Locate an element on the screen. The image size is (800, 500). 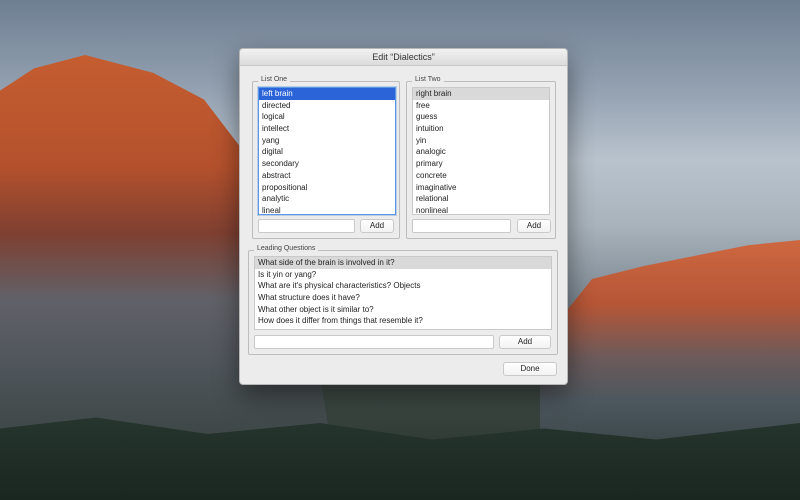
list-one-label: List One is located at coordinates (274, 79).